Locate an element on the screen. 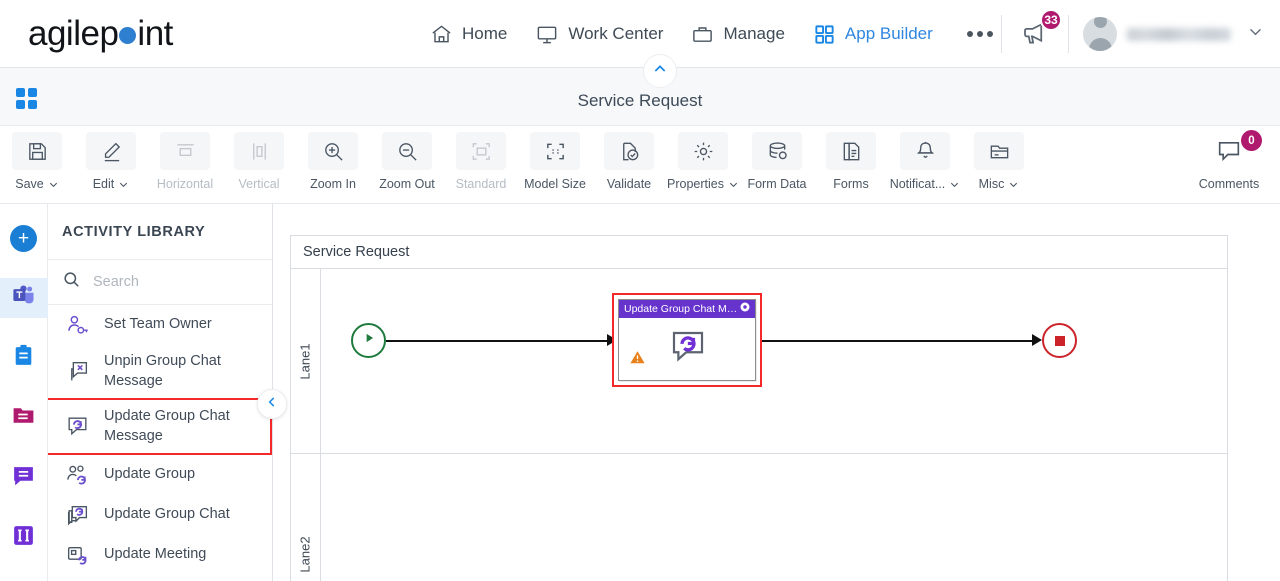 The width and height of the screenshot is (1280, 581). list-item-update-group: Update Group is located at coordinates (160, 475).